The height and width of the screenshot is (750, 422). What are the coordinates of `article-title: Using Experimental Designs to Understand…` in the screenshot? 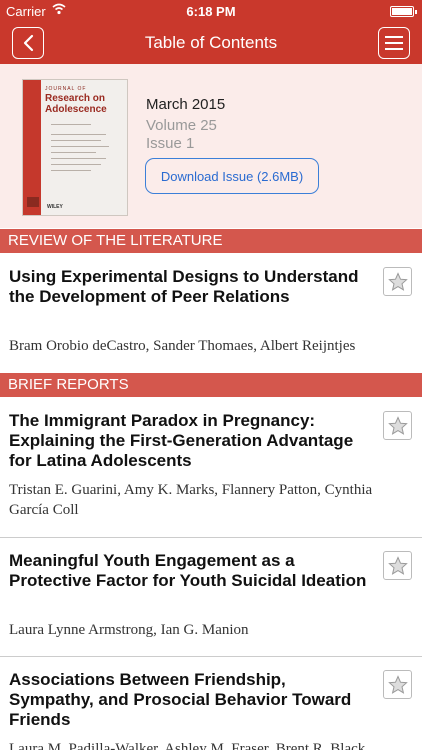 It's located at (189, 287).